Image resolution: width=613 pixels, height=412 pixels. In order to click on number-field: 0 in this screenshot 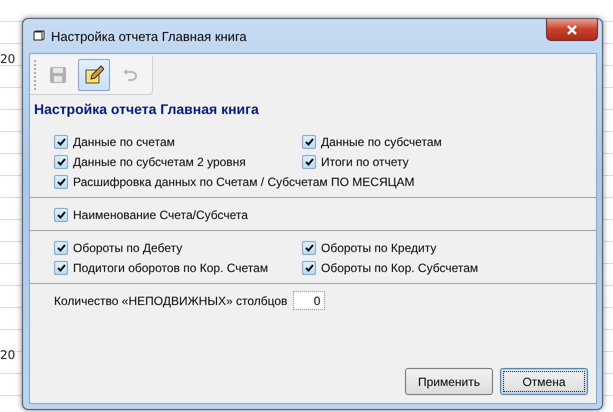, I will do `click(309, 300)`.